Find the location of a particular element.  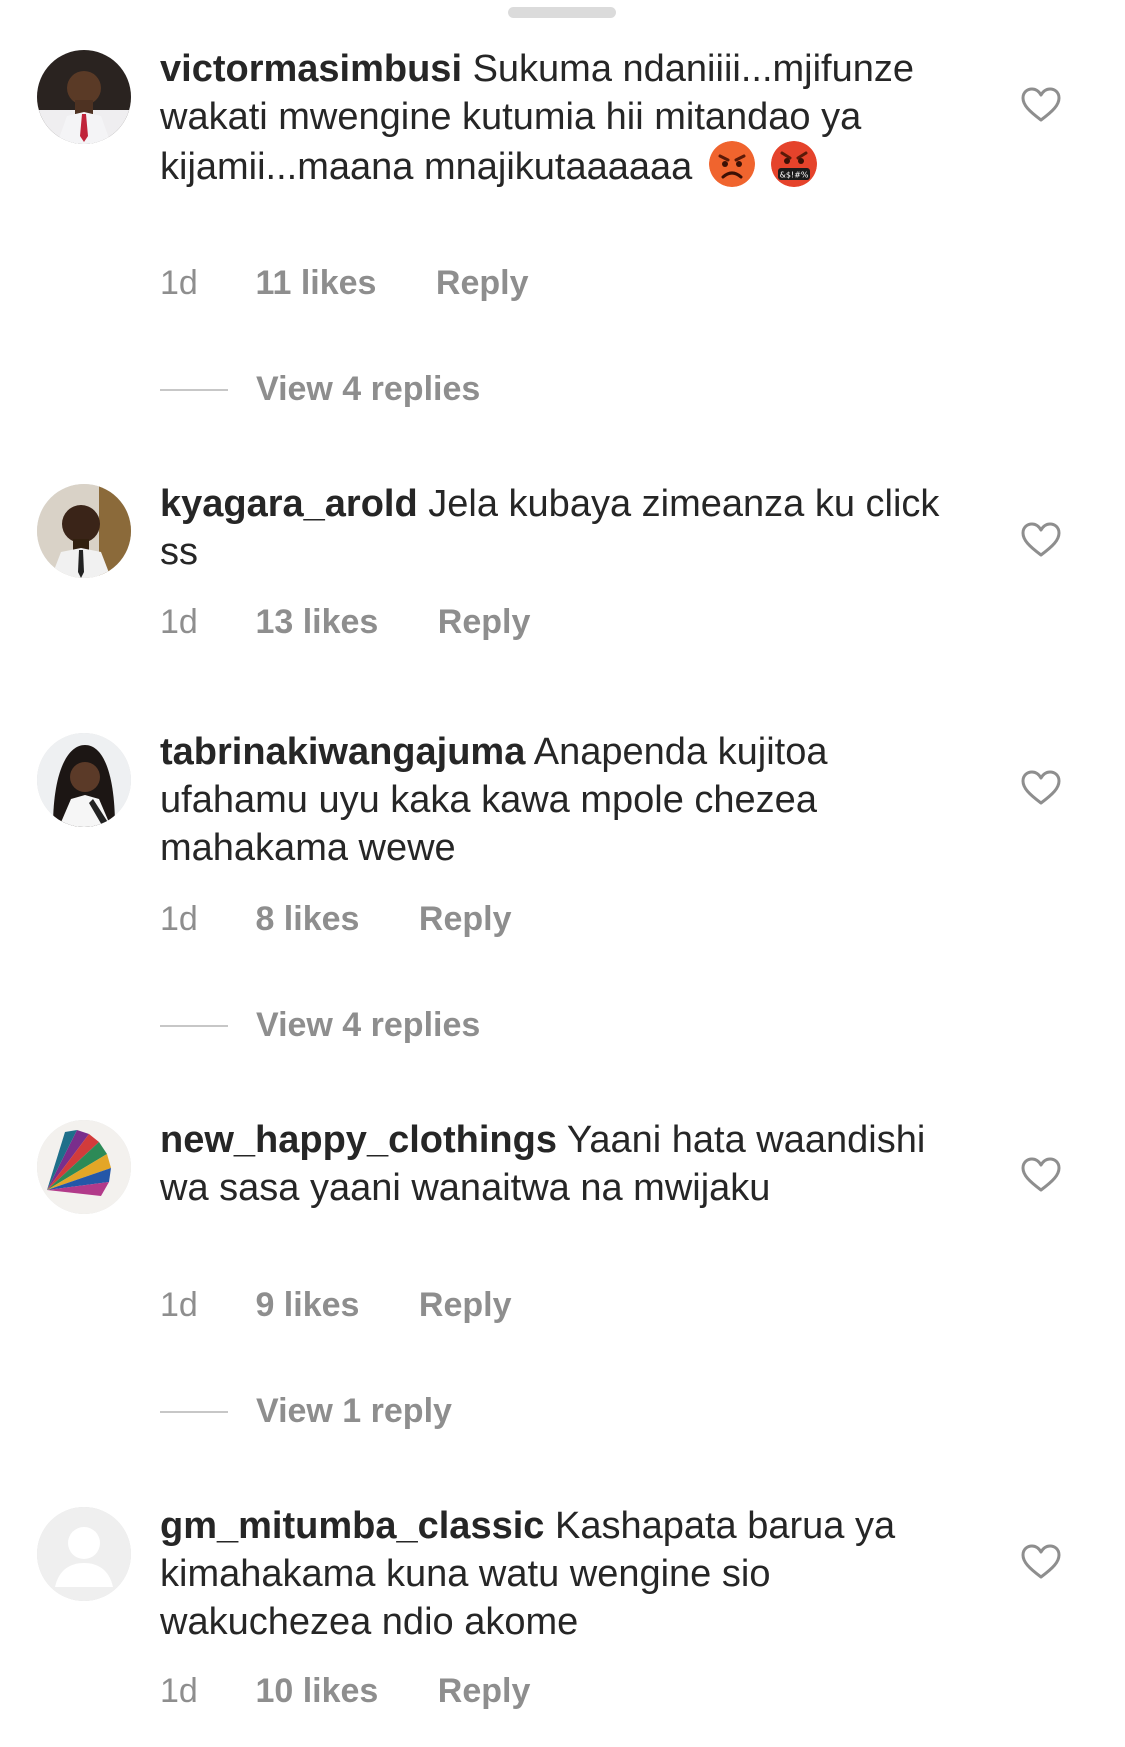

comment-likes: 13 likes is located at coordinates (316, 622).